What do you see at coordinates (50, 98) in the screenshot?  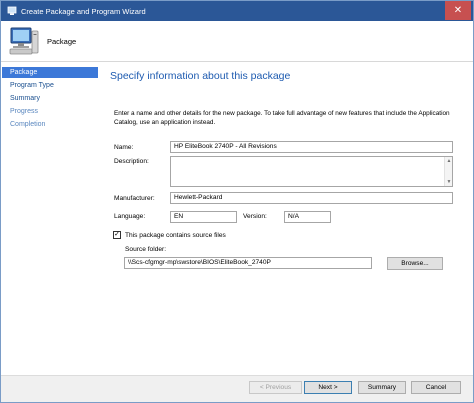 I see `sidebar-item-summary: Summary` at bounding box center [50, 98].